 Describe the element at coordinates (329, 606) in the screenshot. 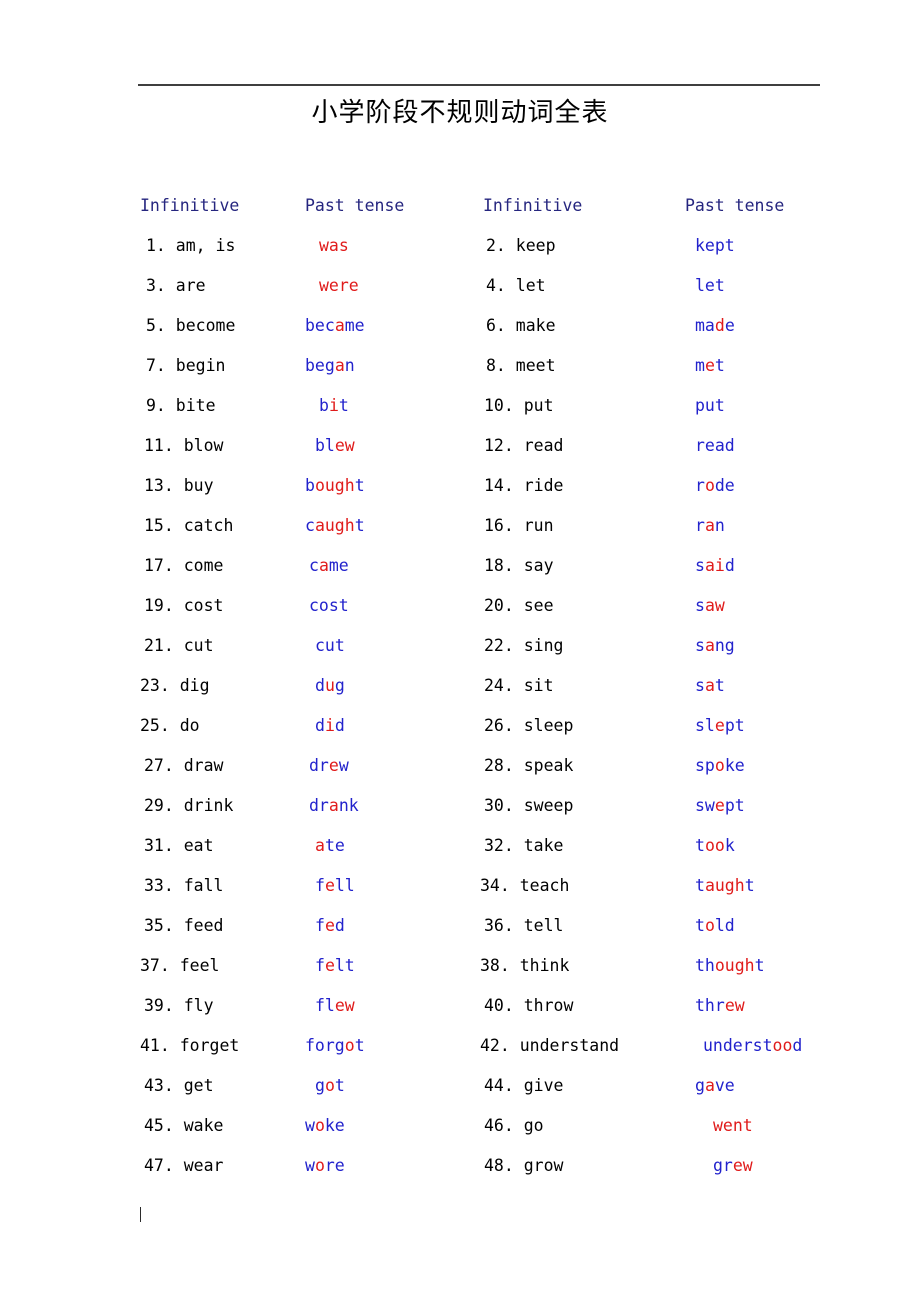

I see `past-tense-cell: cost` at that location.